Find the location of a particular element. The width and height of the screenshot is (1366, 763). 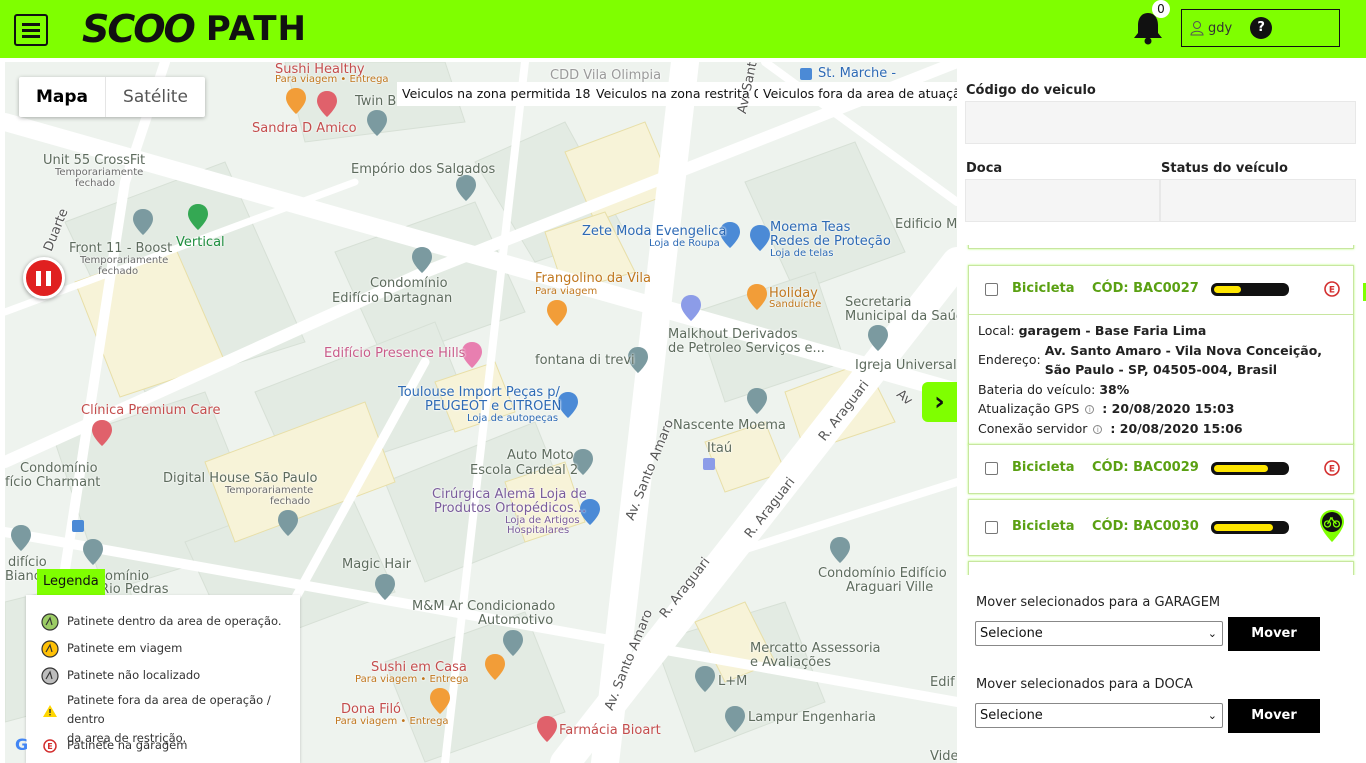

place-label: Escola Cardeal 2 is located at coordinates (524, 470).